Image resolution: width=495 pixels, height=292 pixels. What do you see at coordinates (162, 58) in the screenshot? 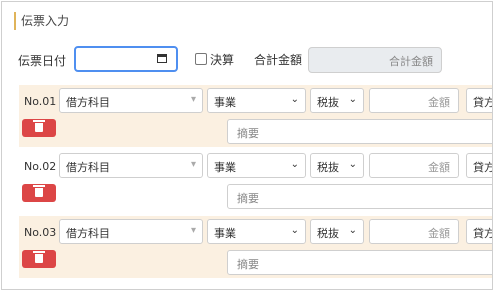
I see `calendar-icon` at bounding box center [162, 58].